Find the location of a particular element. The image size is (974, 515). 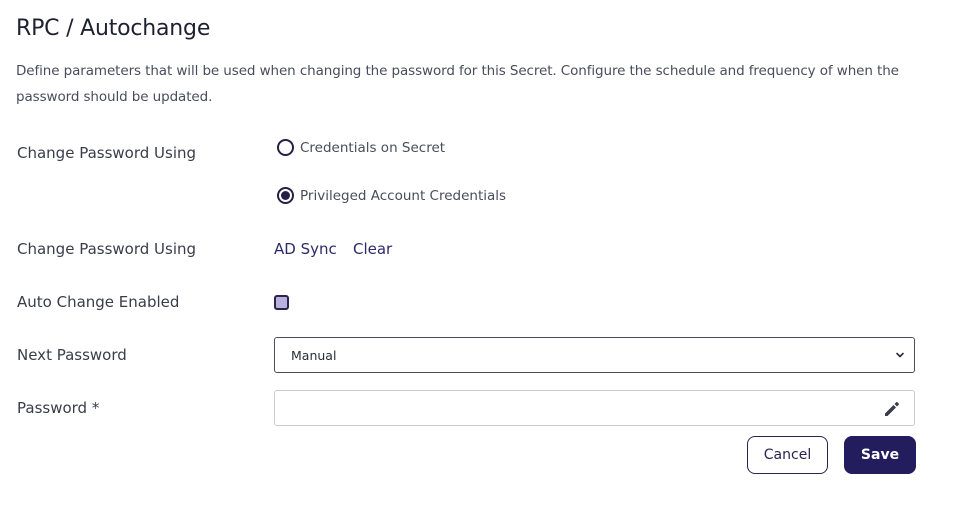

cancel-button: Cancel is located at coordinates (787, 455).